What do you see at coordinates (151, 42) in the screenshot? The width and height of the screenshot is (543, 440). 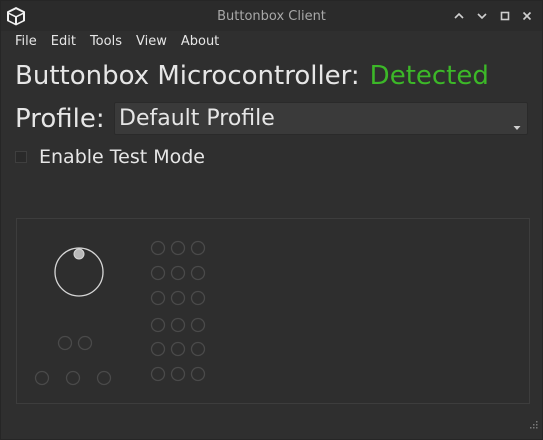 I see `menu-view: View` at bounding box center [151, 42].